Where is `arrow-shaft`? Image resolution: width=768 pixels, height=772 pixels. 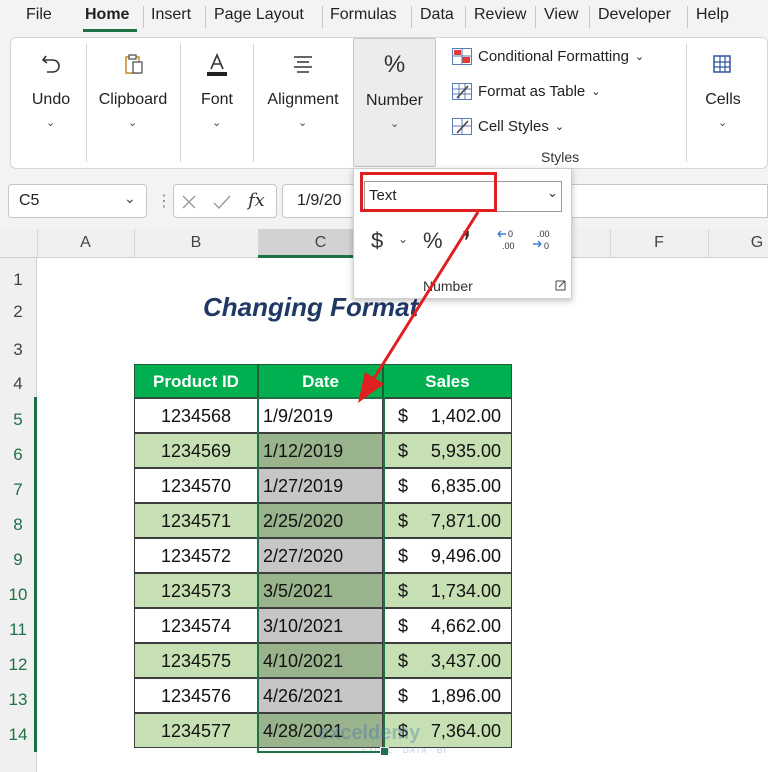
arrow-shaft is located at coordinates (425, 296).